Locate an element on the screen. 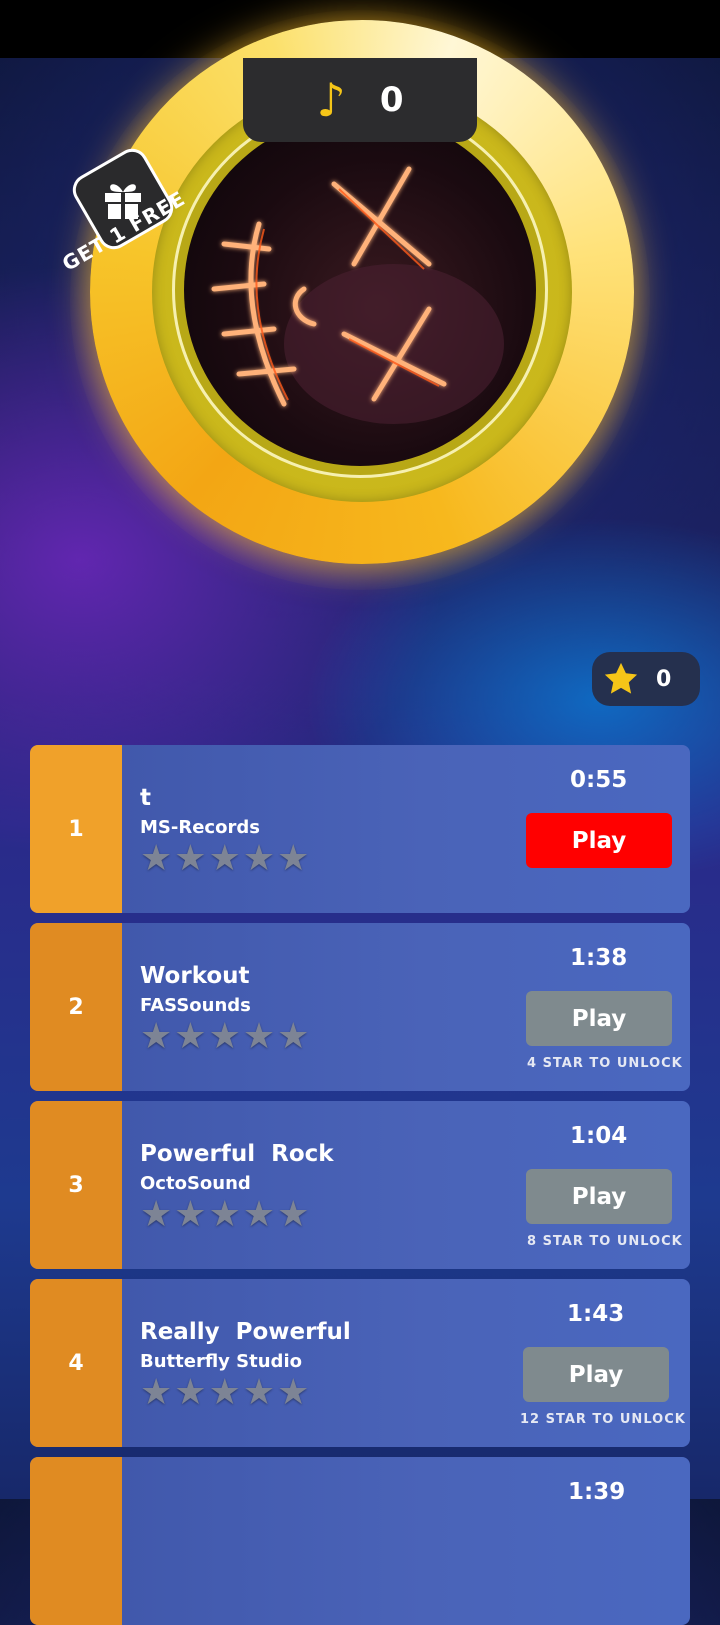 The width and height of the screenshot is (720, 1625). coin-counter: ♪ 0 is located at coordinates (360, 100).